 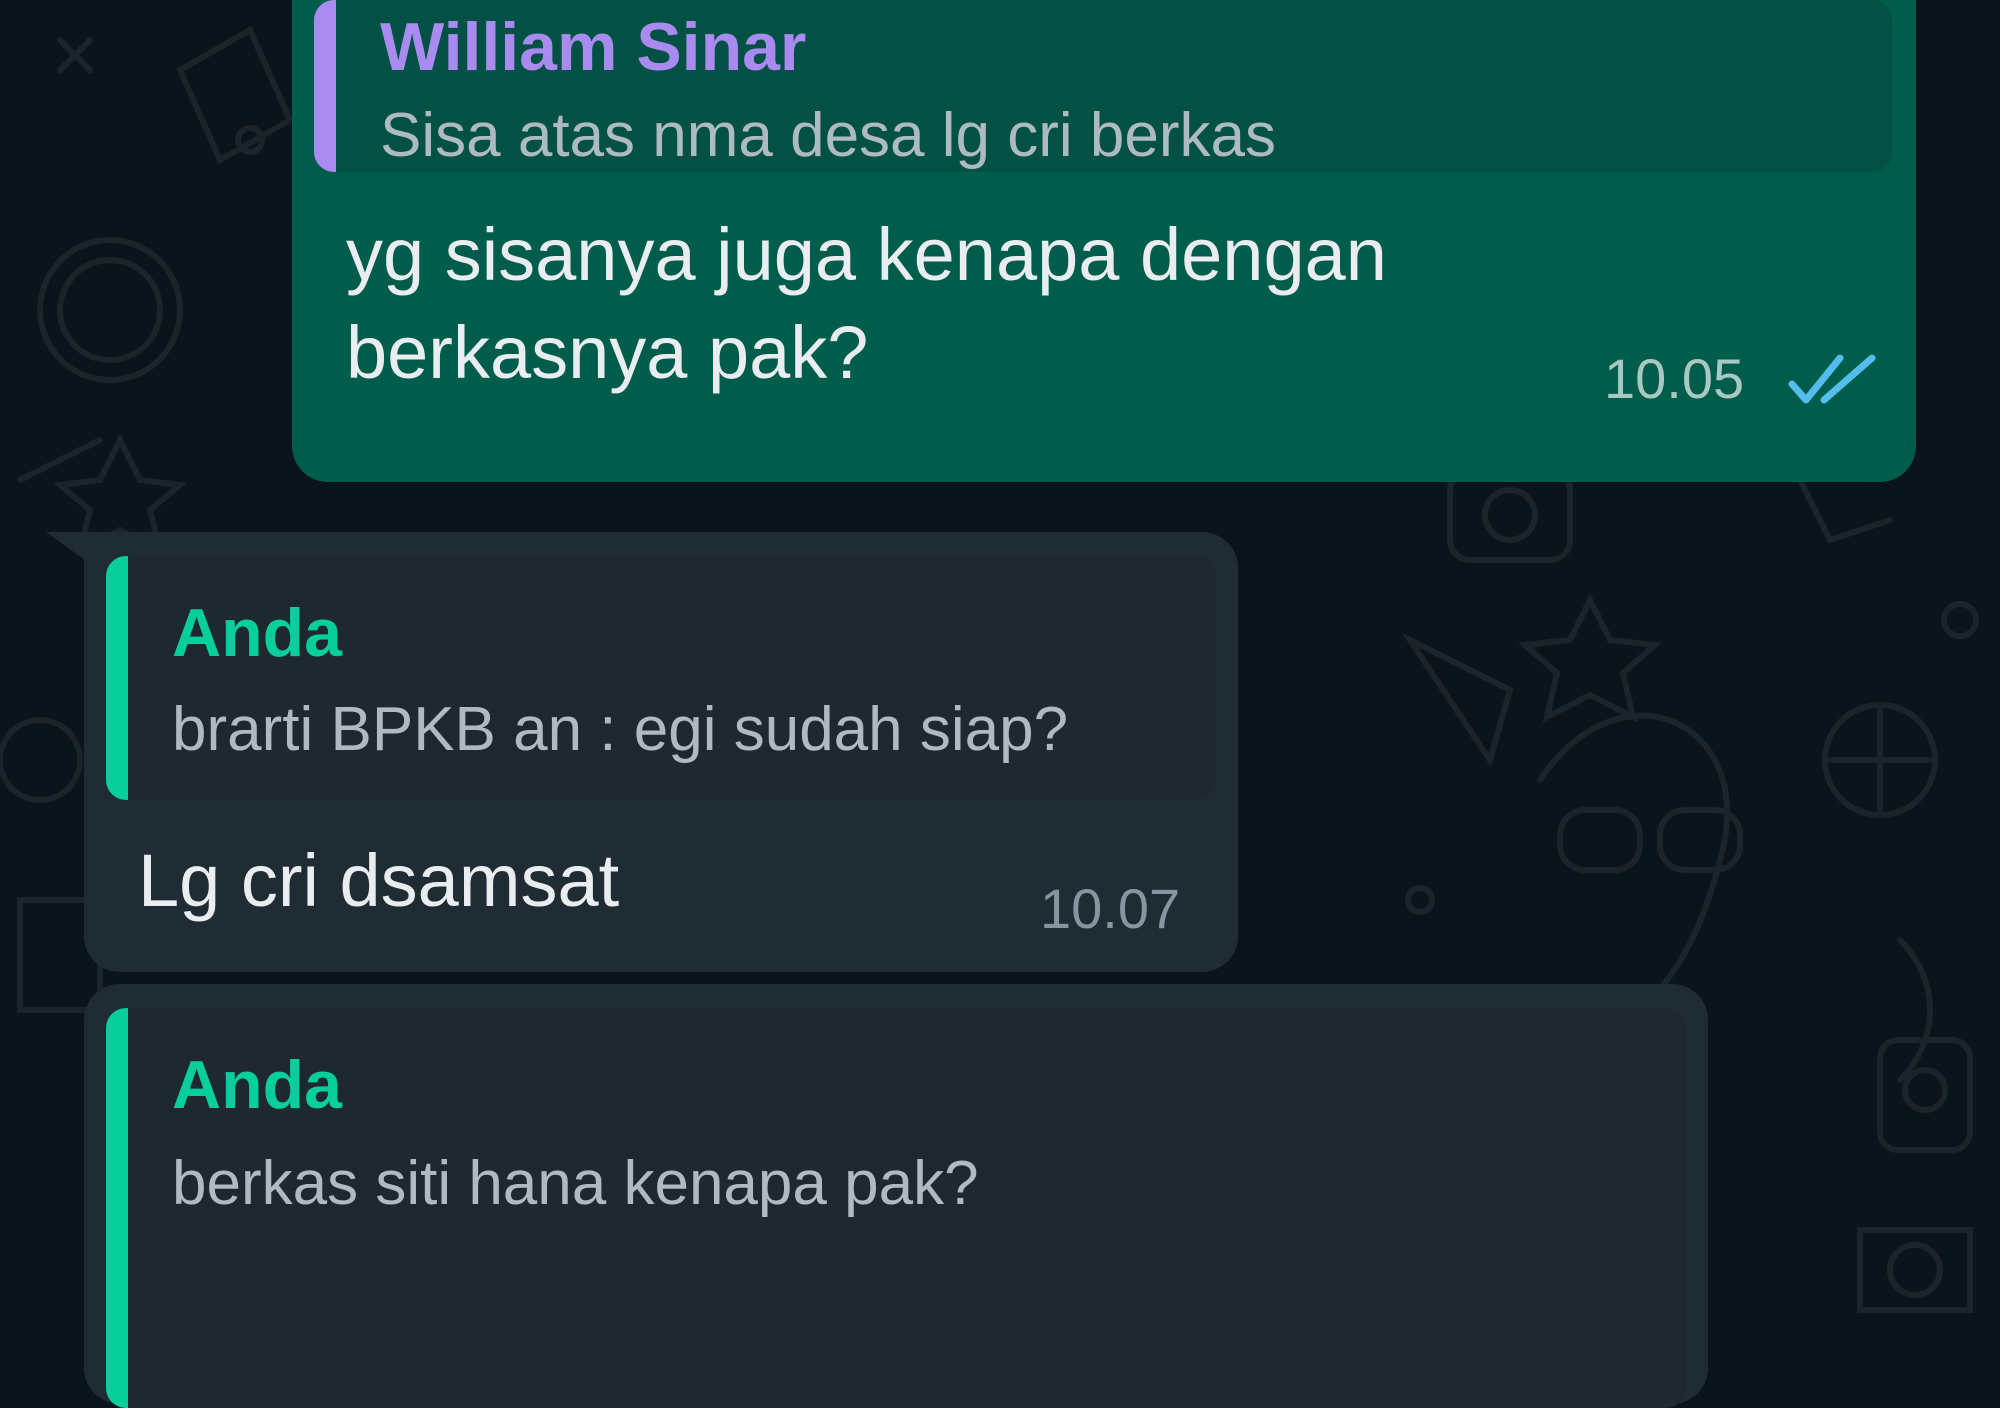 What do you see at coordinates (575, 1183) in the screenshot?
I see `quote-text: berkas siti hana kenapa pak?` at bounding box center [575, 1183].